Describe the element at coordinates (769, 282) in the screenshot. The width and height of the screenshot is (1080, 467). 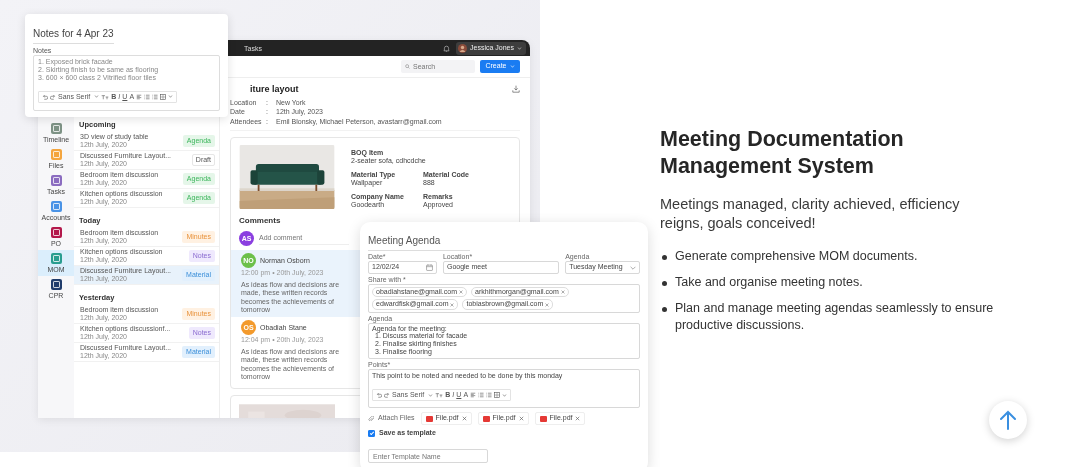
I see `feature-text: Take and organise meeting notes.` at that location.